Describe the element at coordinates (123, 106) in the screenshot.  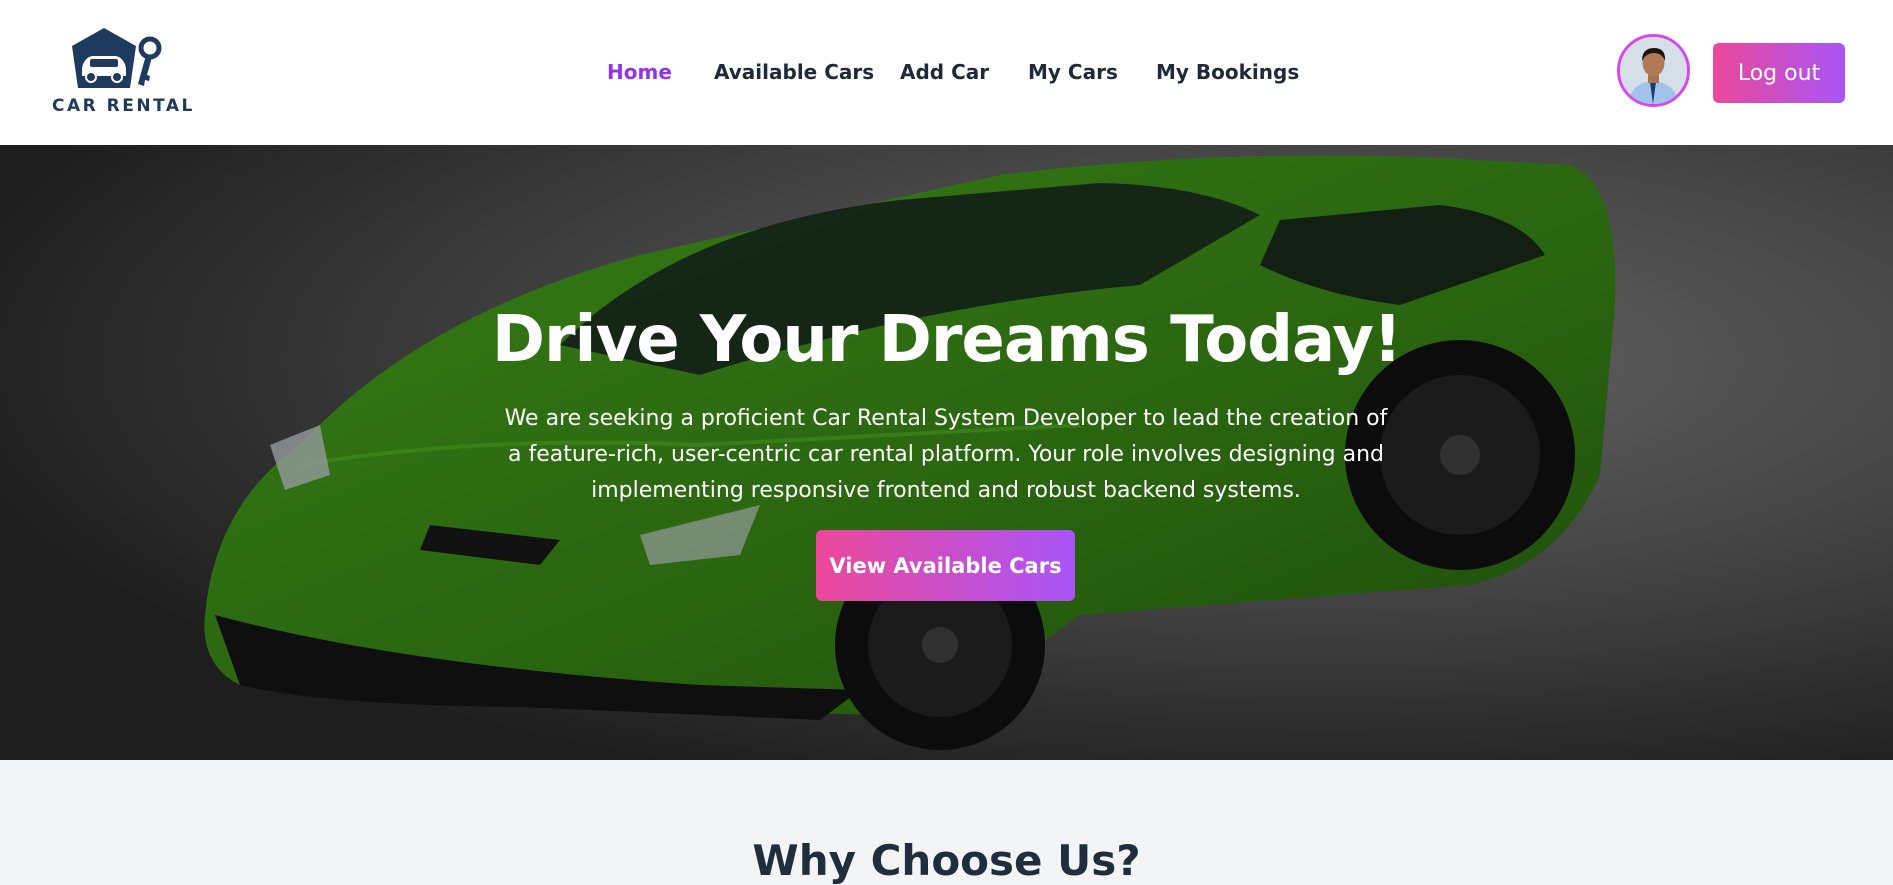
I see `brand-name: CAR RENTAL` at that location.